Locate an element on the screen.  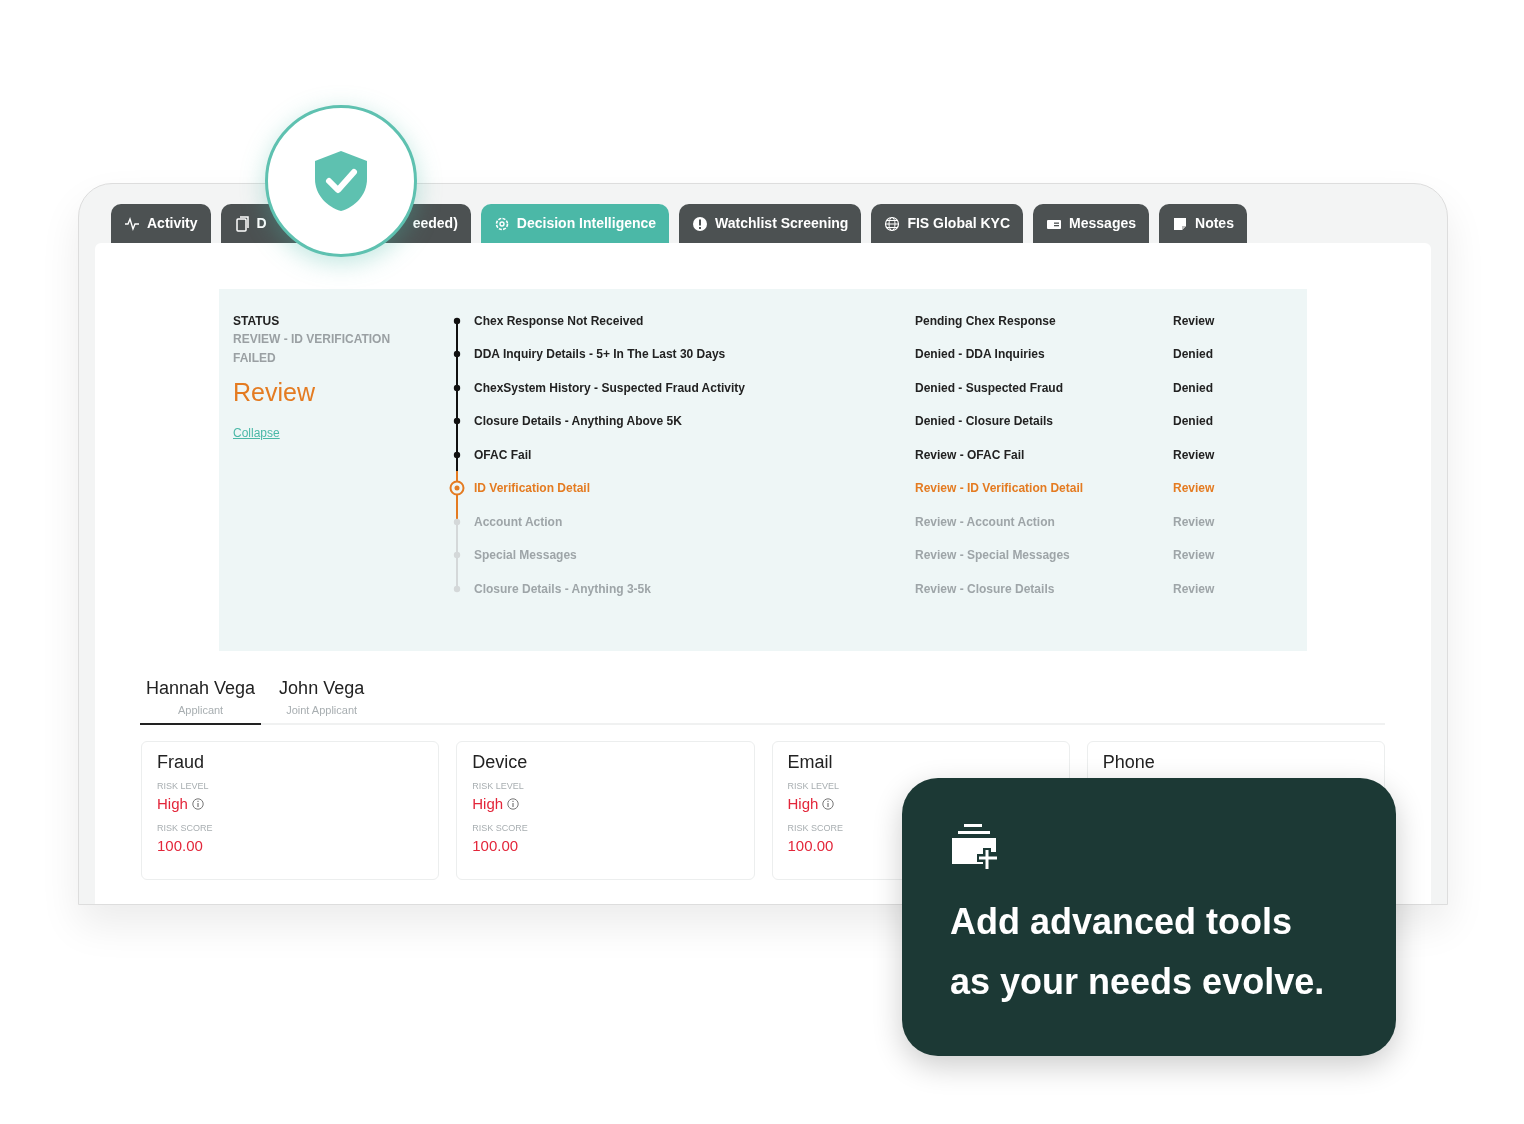
tab: Messages is located at coordinates (1091, 223).